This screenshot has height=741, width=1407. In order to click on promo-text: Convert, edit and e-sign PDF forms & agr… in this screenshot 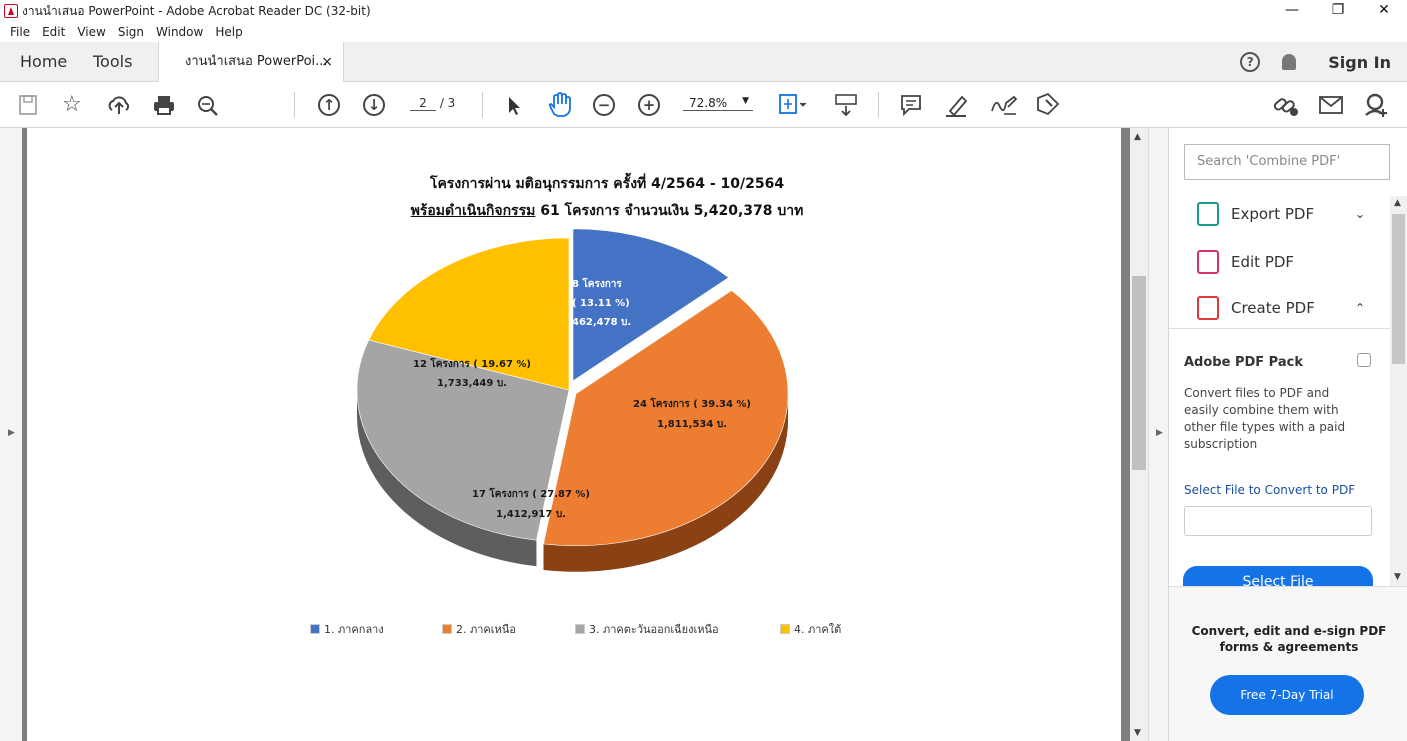, I will do `click(1289, 639)`.